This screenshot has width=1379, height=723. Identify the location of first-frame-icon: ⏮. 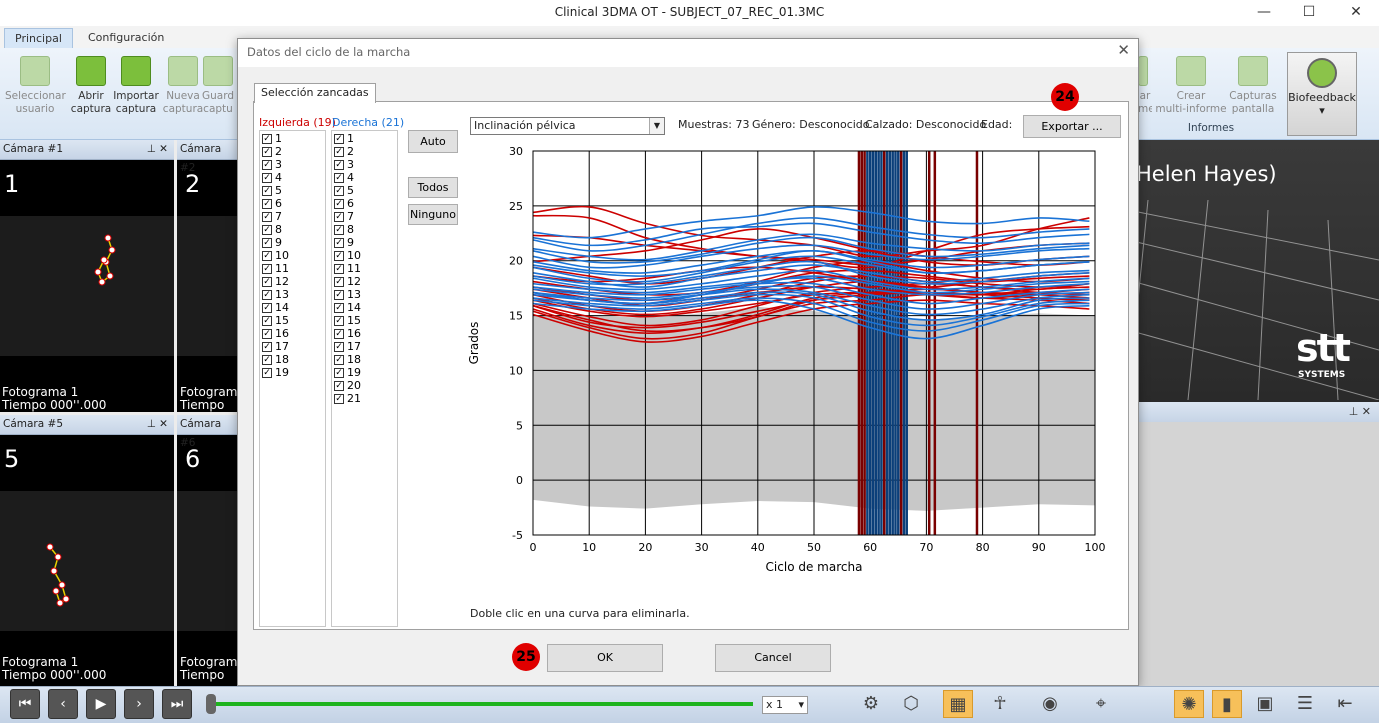
(25, 704).